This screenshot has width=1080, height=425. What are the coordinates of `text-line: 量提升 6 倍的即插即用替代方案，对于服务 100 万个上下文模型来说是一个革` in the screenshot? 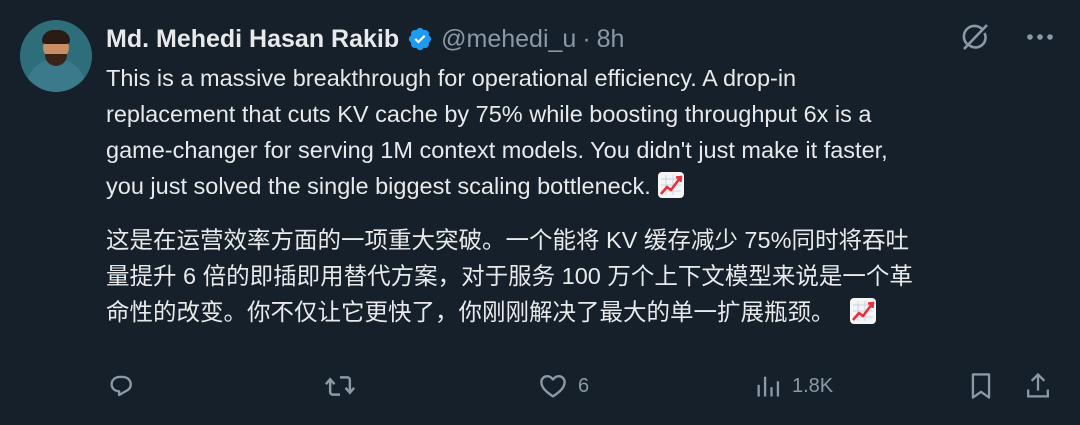 It's located at (509, 276).